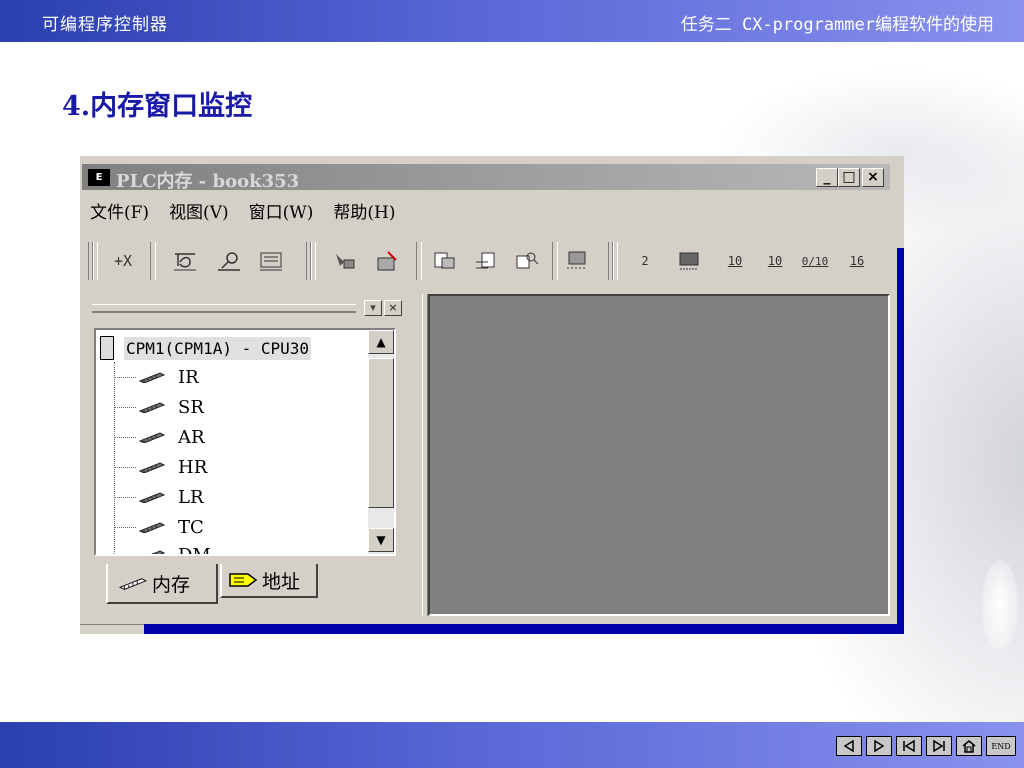 The image size is (1024, 768). I want to click on course-title: 可编程序控制器, so click(105, 25).